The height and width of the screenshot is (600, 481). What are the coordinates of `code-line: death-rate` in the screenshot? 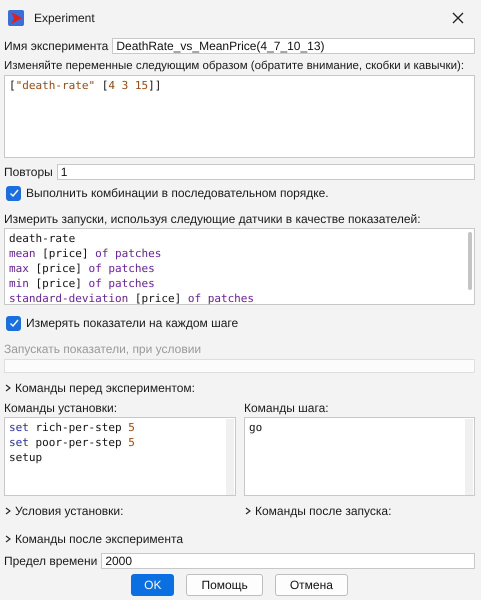 It's located at (42, 238).